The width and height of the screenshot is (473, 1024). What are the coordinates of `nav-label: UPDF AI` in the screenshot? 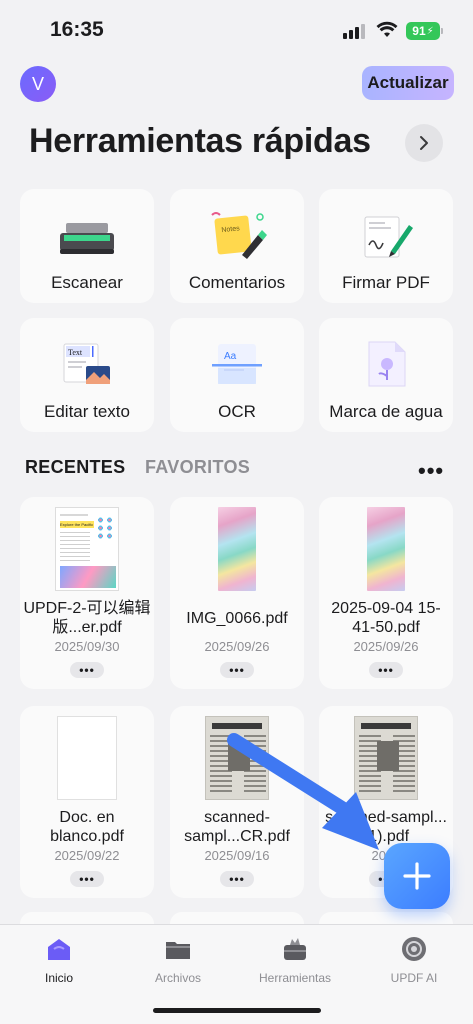 It's located at (414, 978).